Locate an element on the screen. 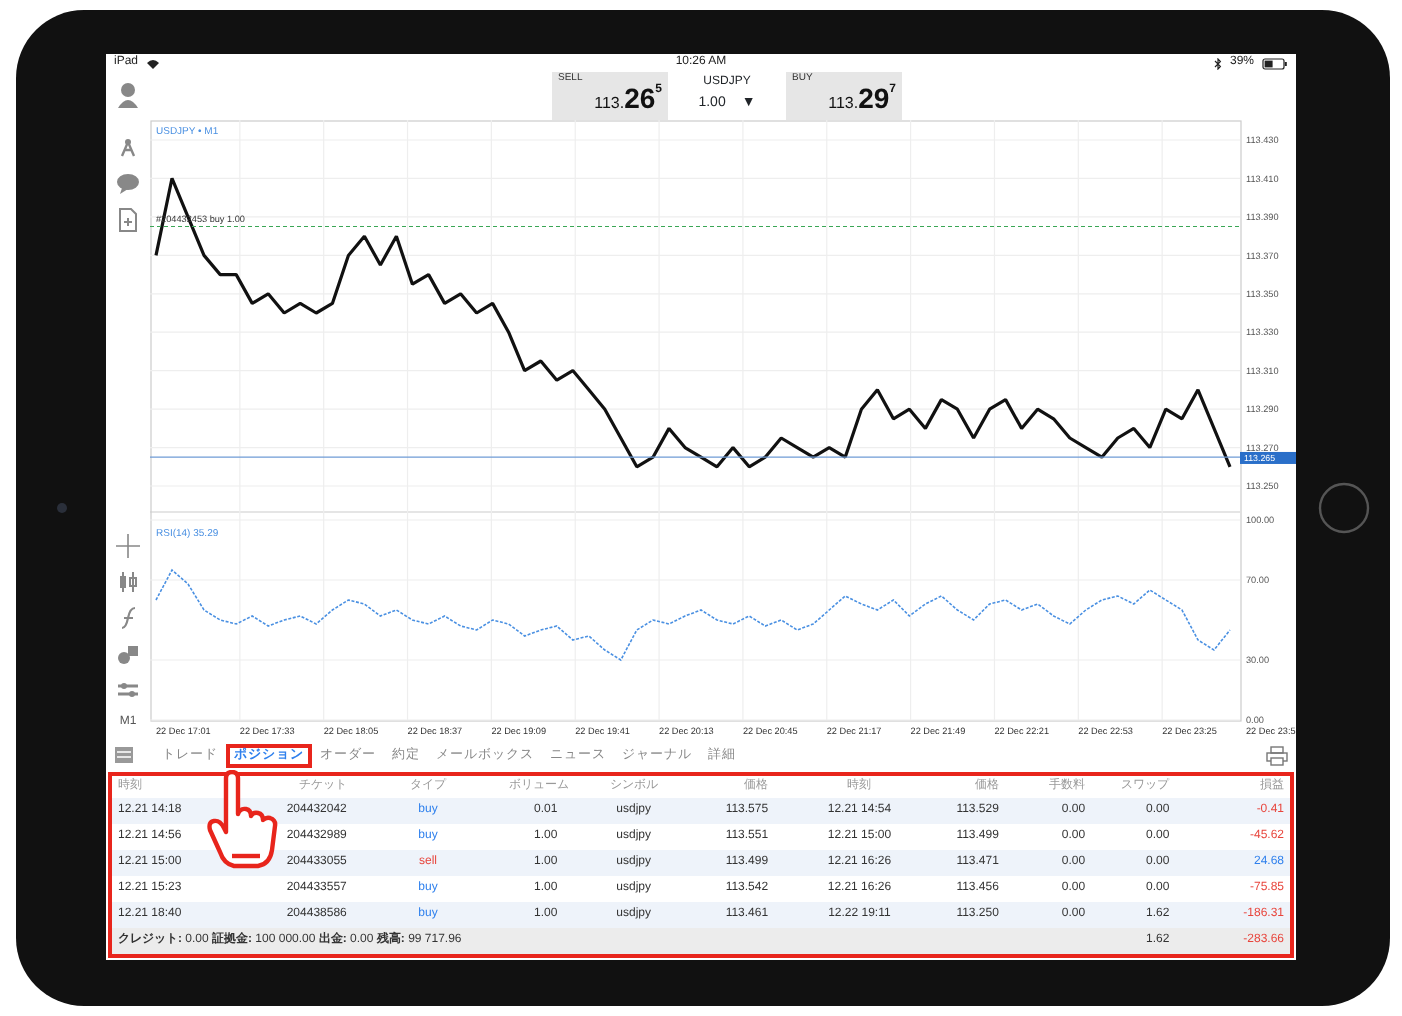 The width and height of the screenshot is (1402, 1016). crosshair-icon is located at coordinates (128, 545).